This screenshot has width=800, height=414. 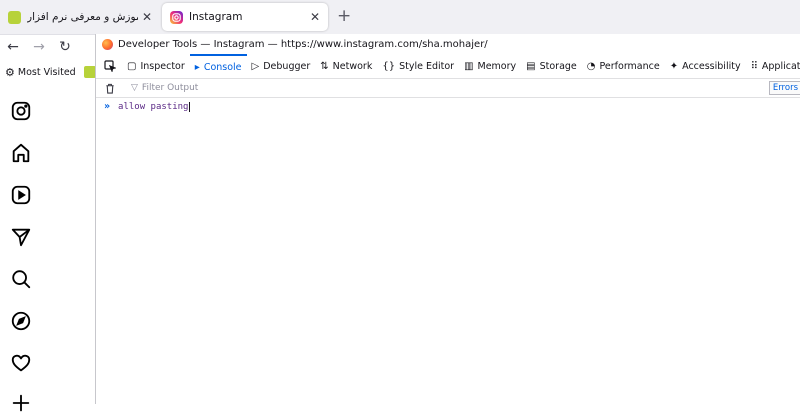 I want to click on memory-icon: ▥, so click(x=469, y=66).